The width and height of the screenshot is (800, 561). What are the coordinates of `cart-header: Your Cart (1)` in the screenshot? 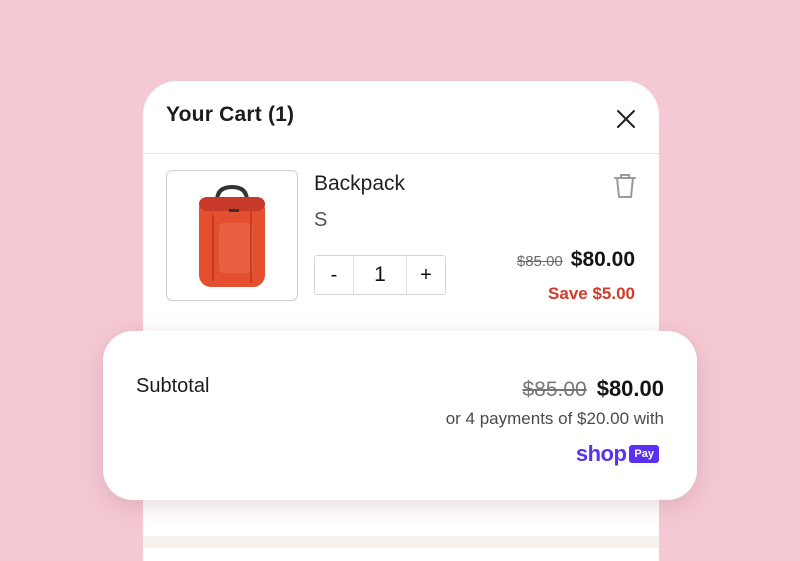 It's located at (401, 117).